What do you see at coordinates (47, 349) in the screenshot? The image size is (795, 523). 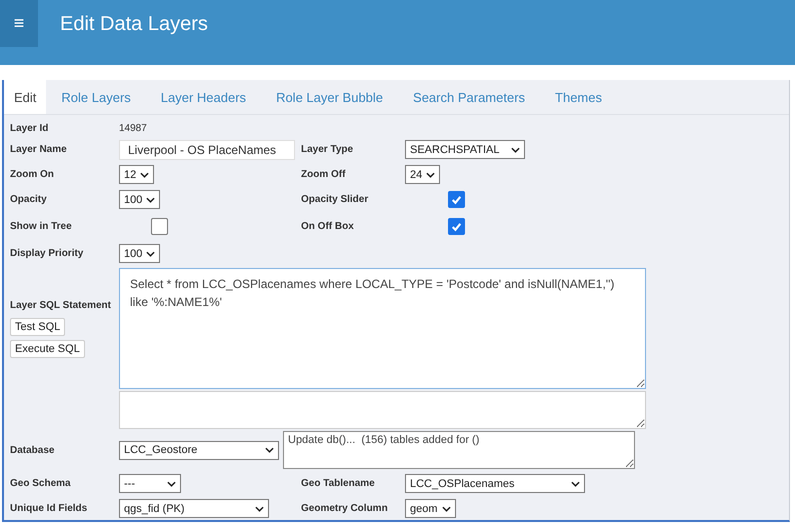 I see `sql-button: Execute SQL` at bounding box center [47, 349].